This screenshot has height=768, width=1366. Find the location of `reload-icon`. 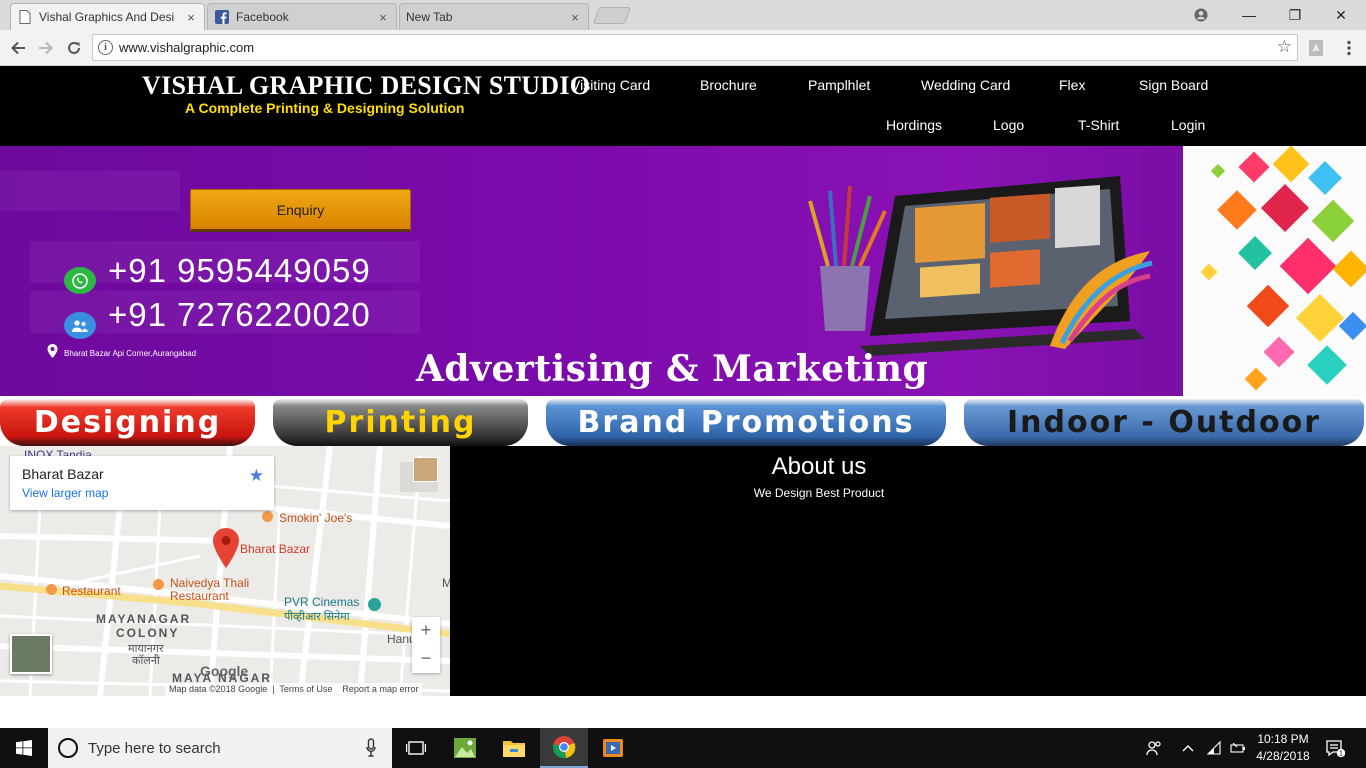

reload-icon is located at coordinates (74, 48).